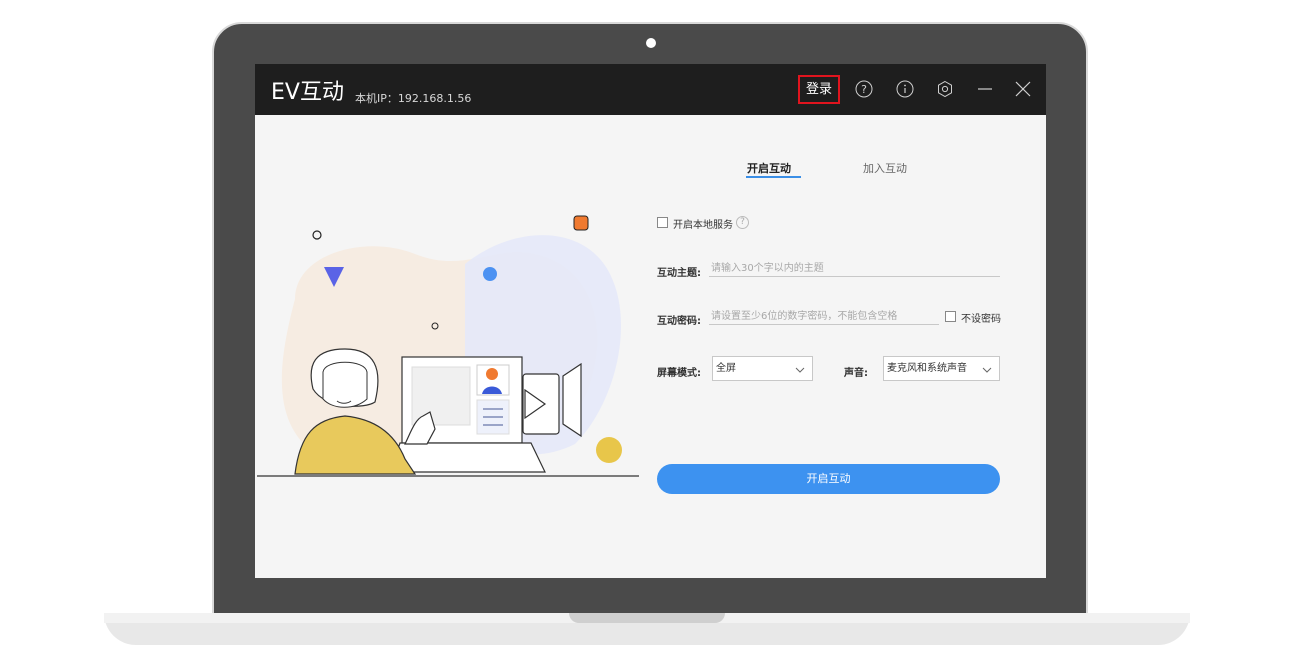  I want to click on help-icon: ?, so click(864, 89).